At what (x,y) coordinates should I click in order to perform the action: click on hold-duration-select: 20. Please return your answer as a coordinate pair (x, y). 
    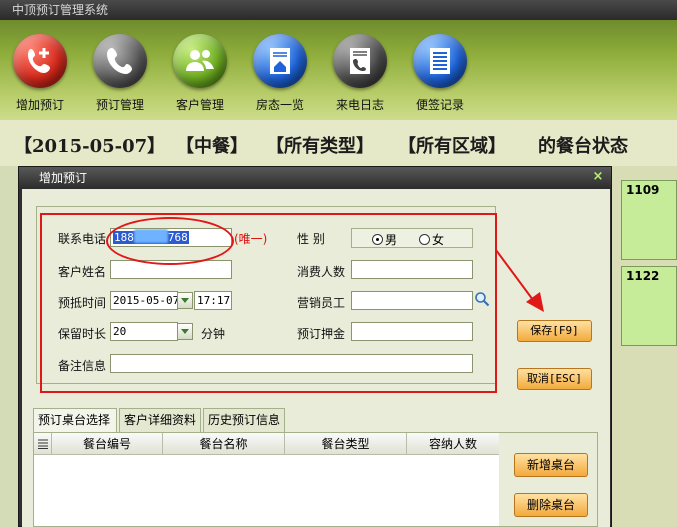
    Looking at the image, I should click on (144, 331).